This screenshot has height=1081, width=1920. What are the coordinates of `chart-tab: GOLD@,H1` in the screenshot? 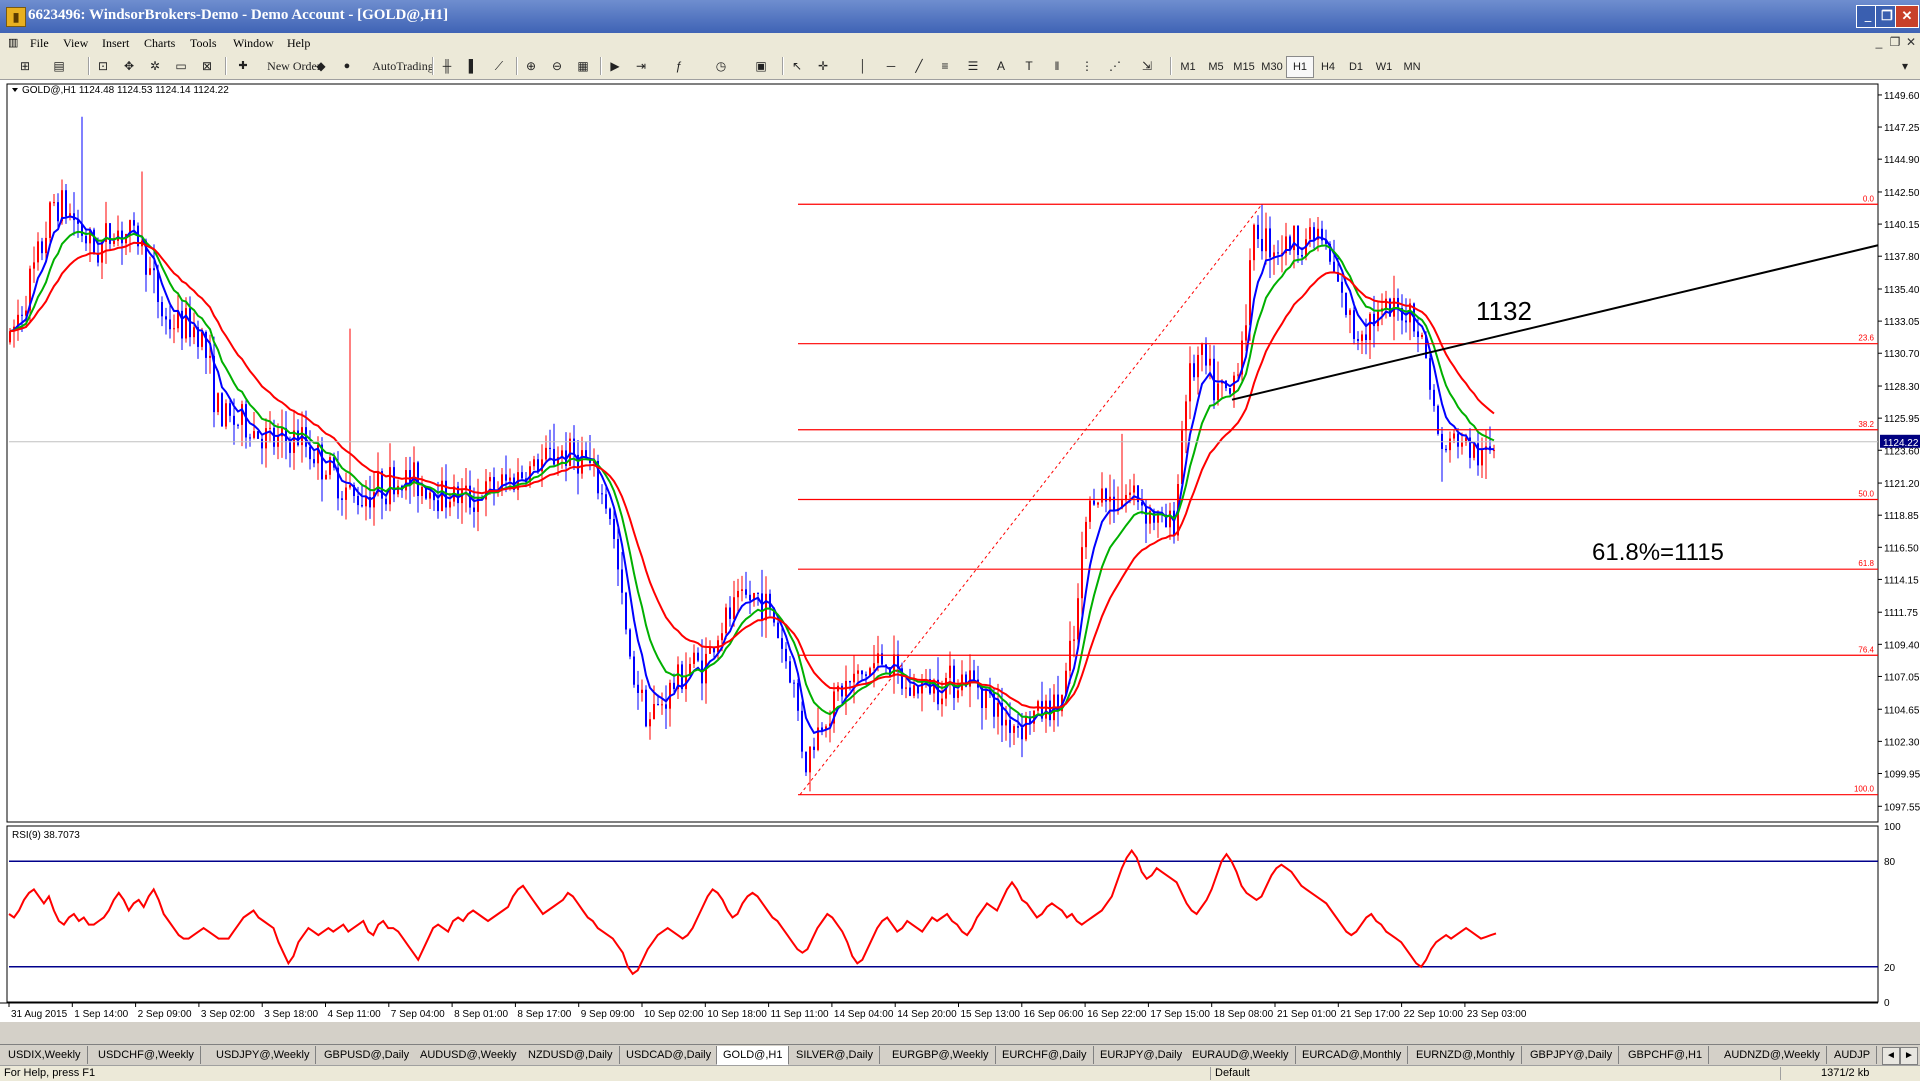 It's located at (753, 1055).